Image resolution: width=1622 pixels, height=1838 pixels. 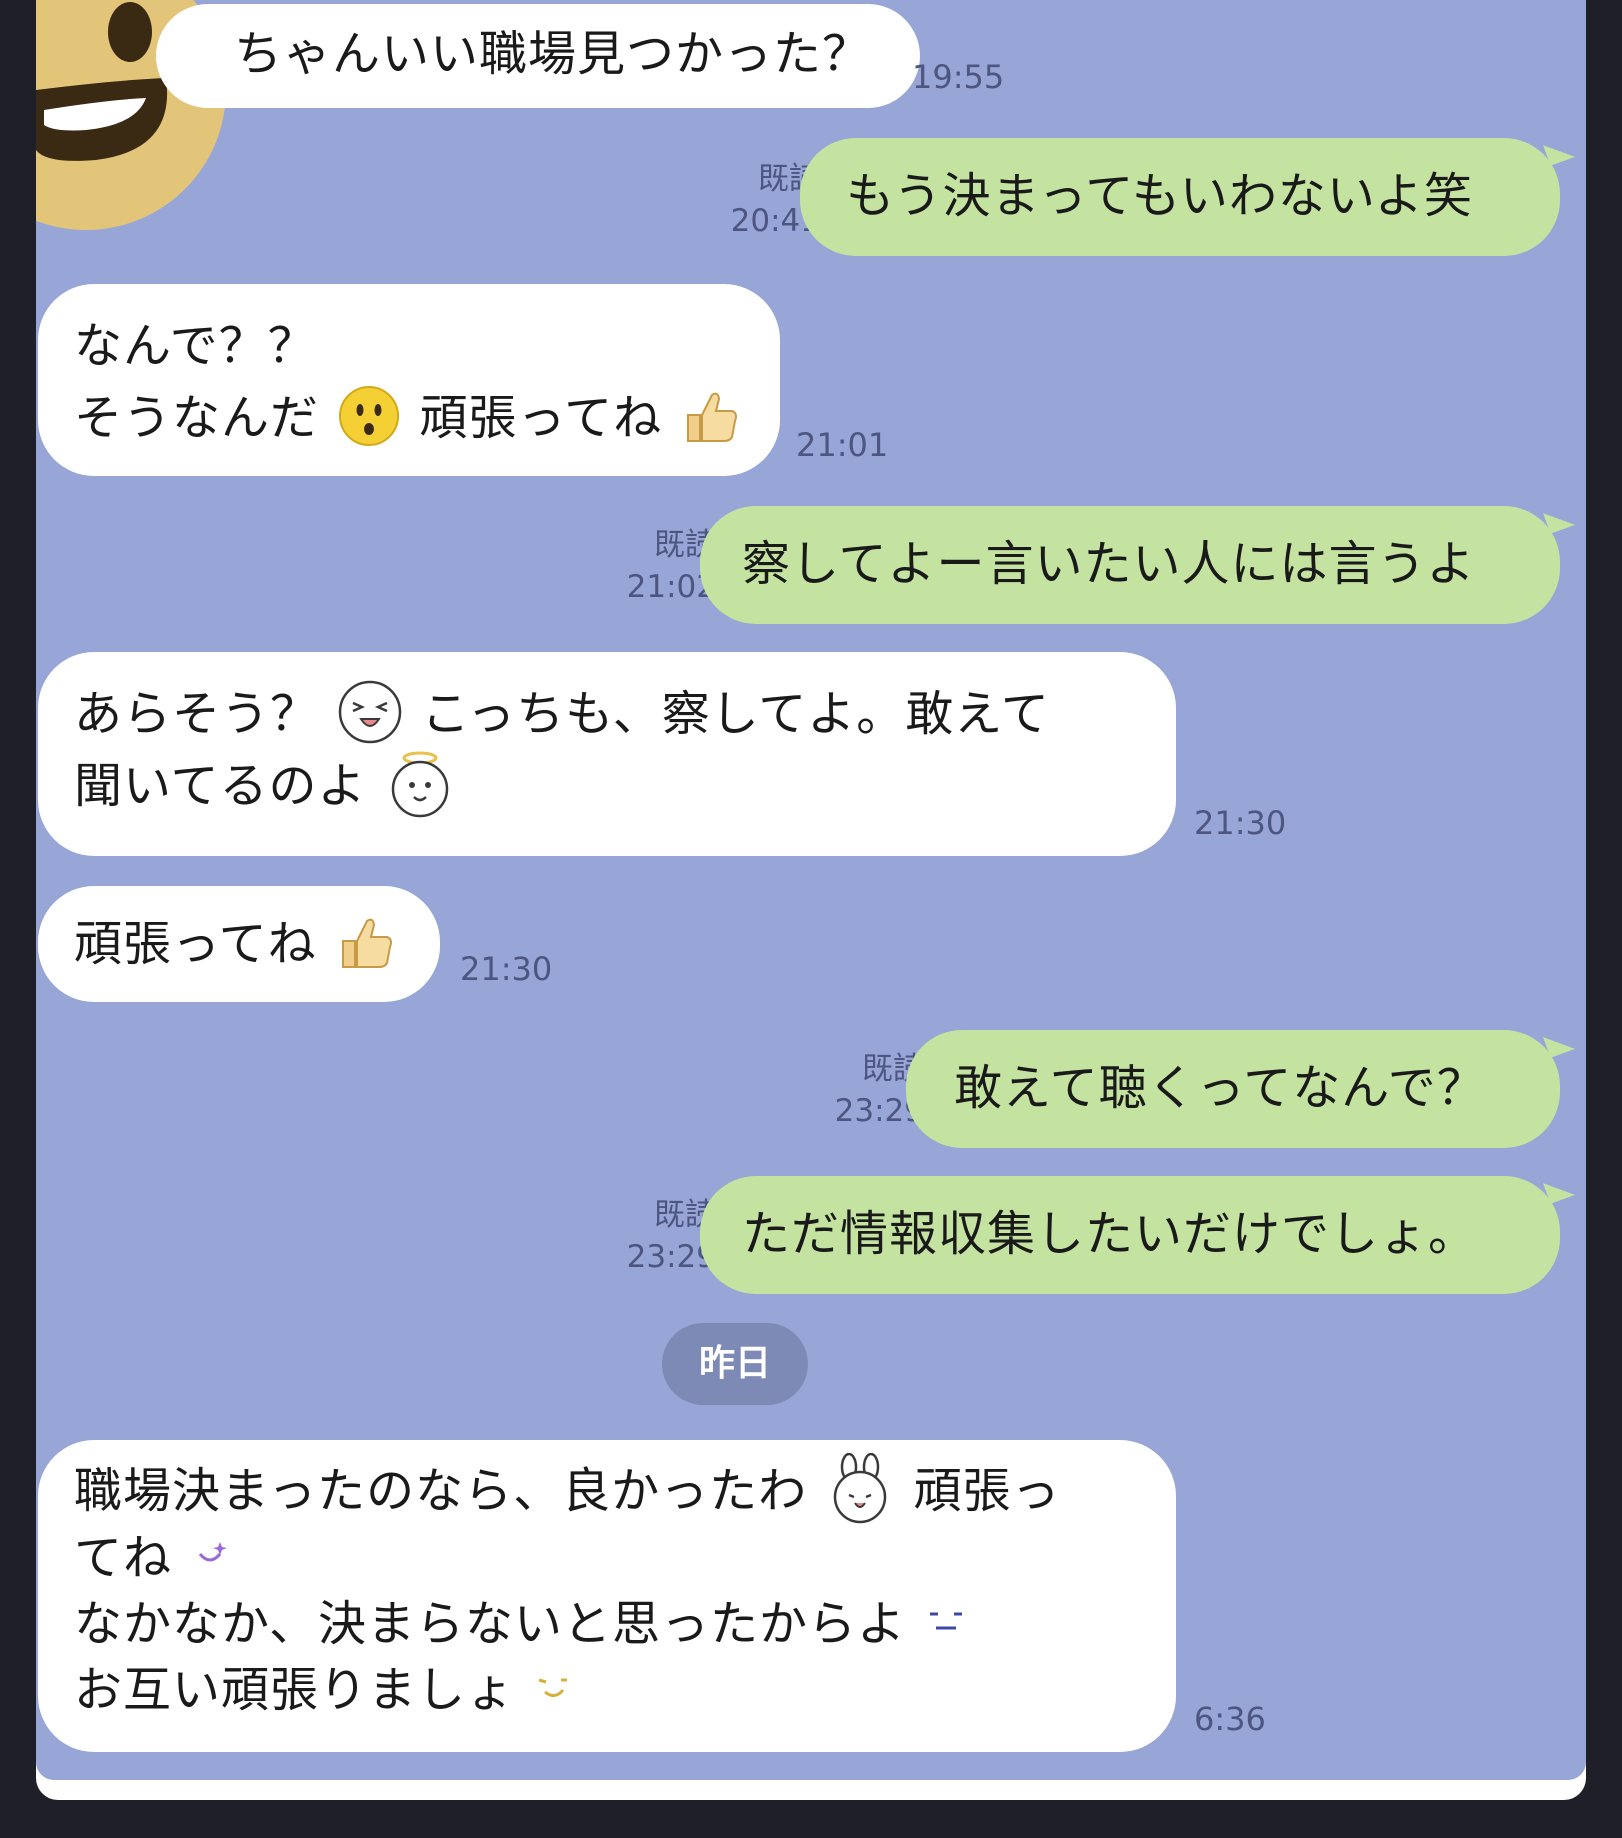 What do you see at coordinates (197, 714) in the screenshot?
I see `message-text: あらそう？` at bounding box center [197, 714].